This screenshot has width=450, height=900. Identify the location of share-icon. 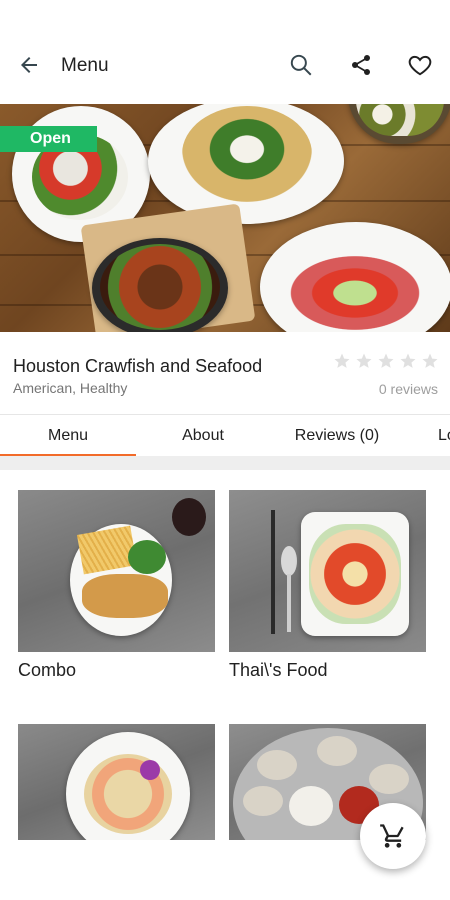
(361, 65).